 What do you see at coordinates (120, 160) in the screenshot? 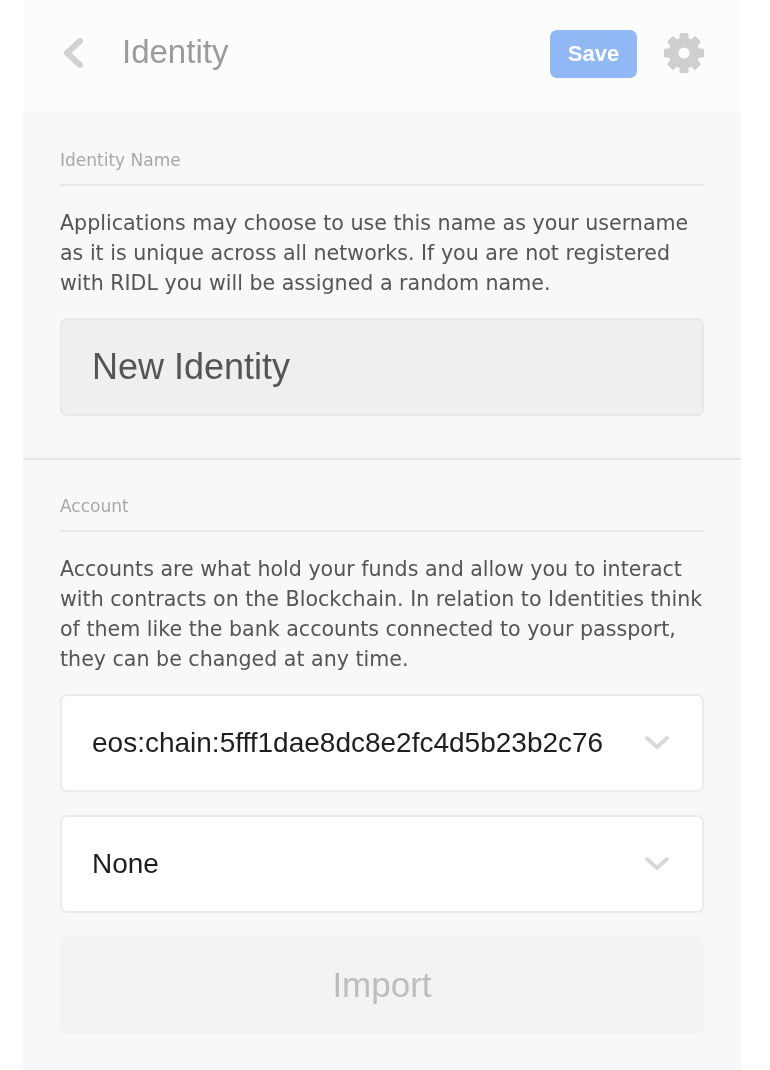
I see `section-label: Identity Name` at bounding box center [120, 160].